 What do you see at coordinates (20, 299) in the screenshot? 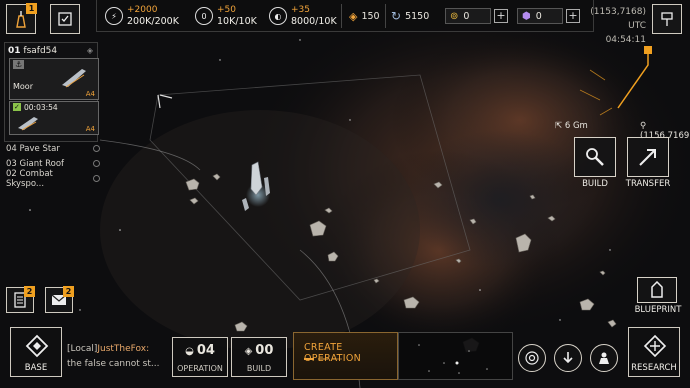
I see `reports-button: 2` at bounding box center [20, 299].